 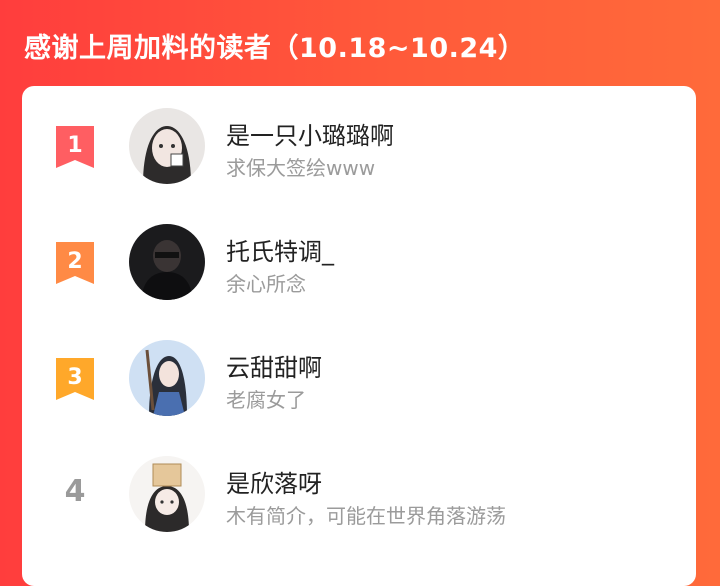 What do you see at coordinates (274, 368) in the screenshot?
I see `reader-name: 云甜甜啊` at bounding box center [274, 368].